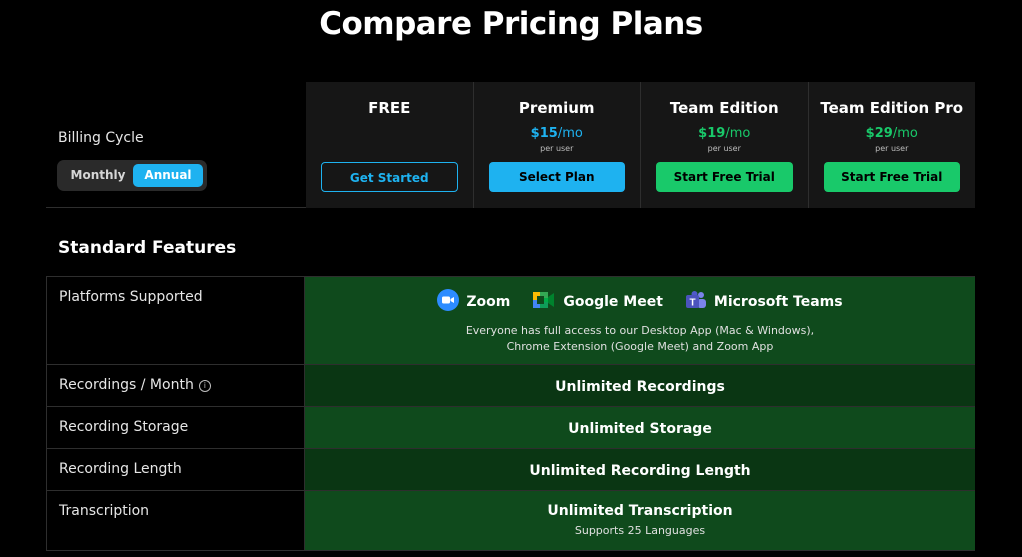  Describe the element at coordinates (724, 108) in the screenshot. I see `plan-name: Team Edition` at that location.